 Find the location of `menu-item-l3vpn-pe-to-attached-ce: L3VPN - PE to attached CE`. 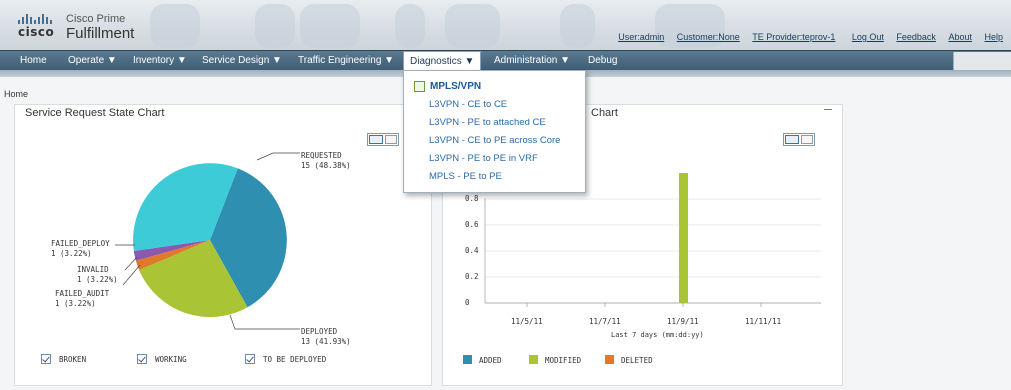

menu-item-l3vpn-pe-to-attached-ce: L3VPN - PE to attached CE is located at coordinates (487, 122).